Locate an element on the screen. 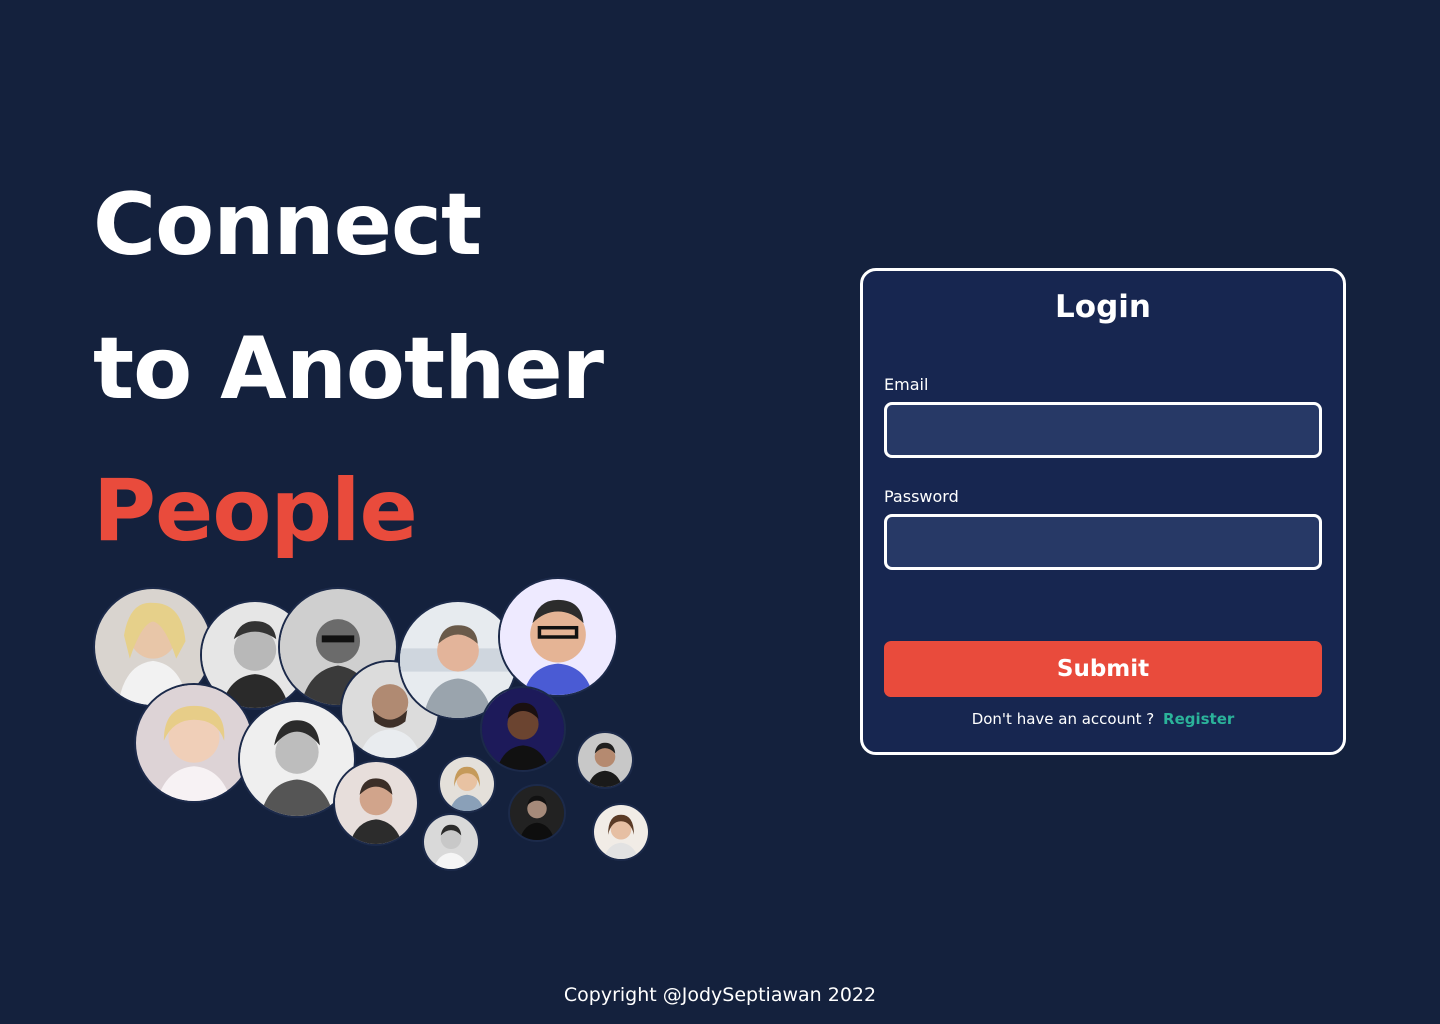  submit-button: Submit is located at coordinates (1103, 669).